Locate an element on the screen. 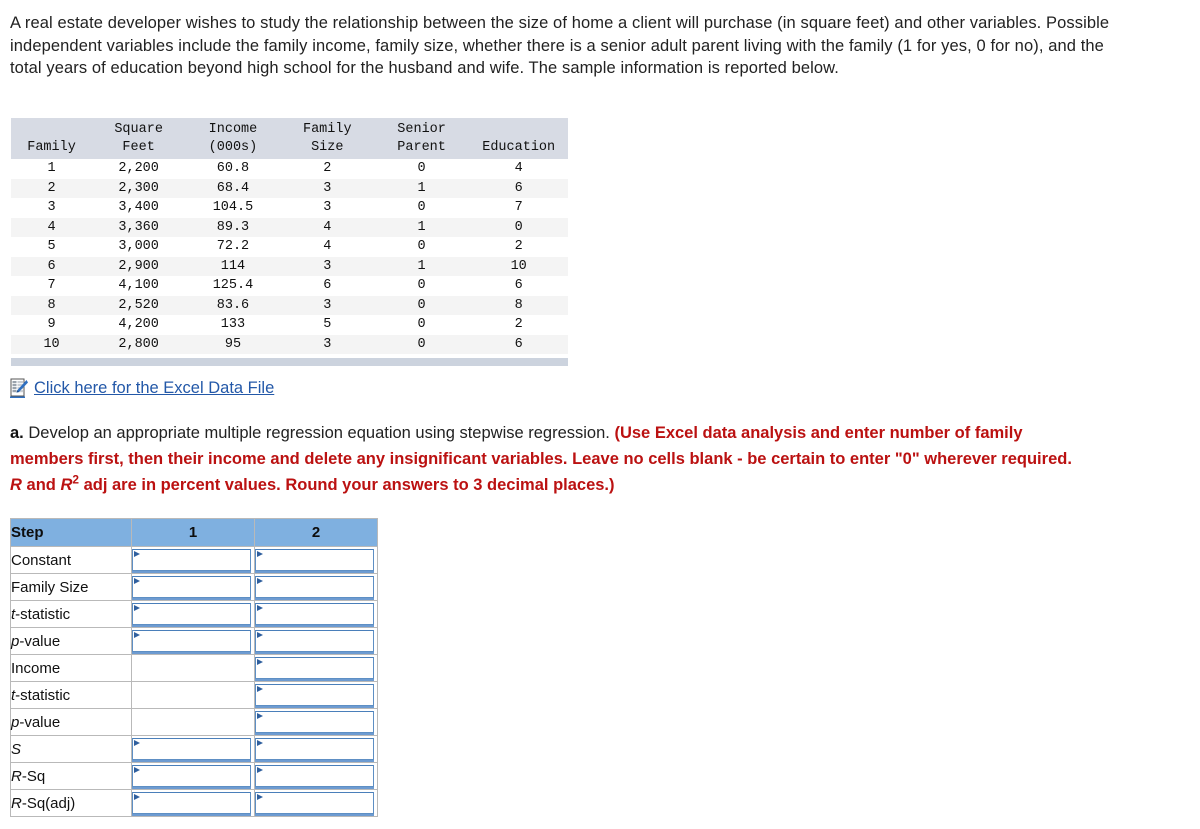 The height and width of the screenshot is (829, 1200). step-row-label: t-statistic is located at coordinates (71, 695).